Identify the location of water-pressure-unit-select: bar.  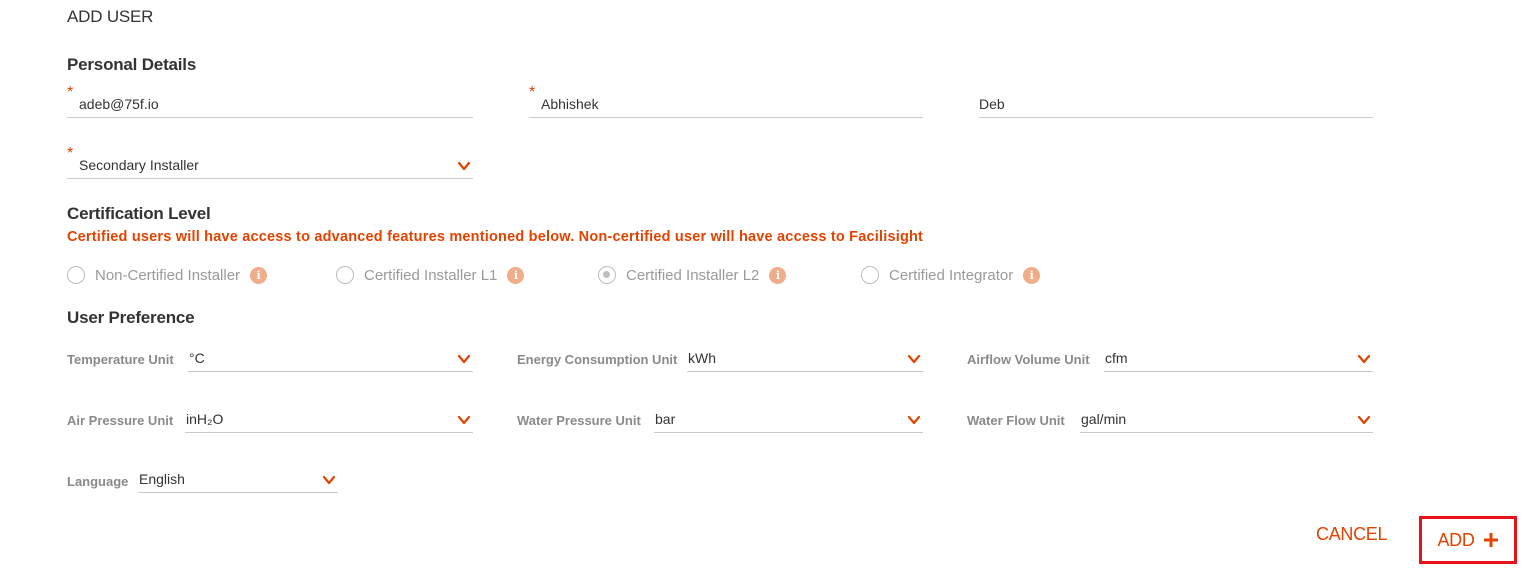
(788, 419).